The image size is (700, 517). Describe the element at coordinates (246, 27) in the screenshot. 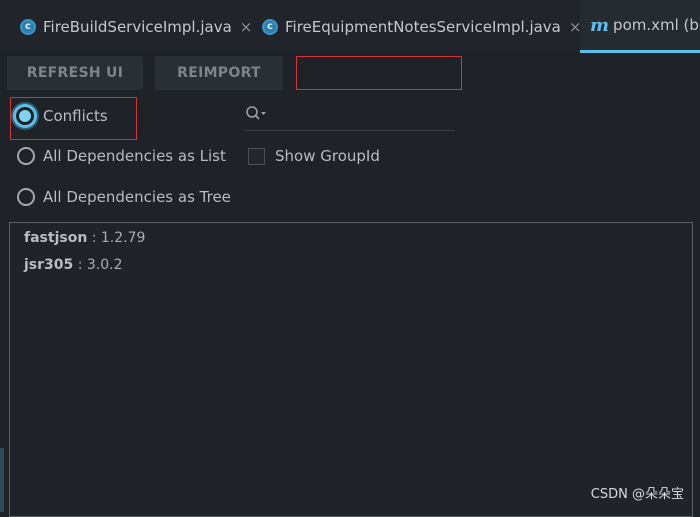

I see `close-icon: ×` at that location.